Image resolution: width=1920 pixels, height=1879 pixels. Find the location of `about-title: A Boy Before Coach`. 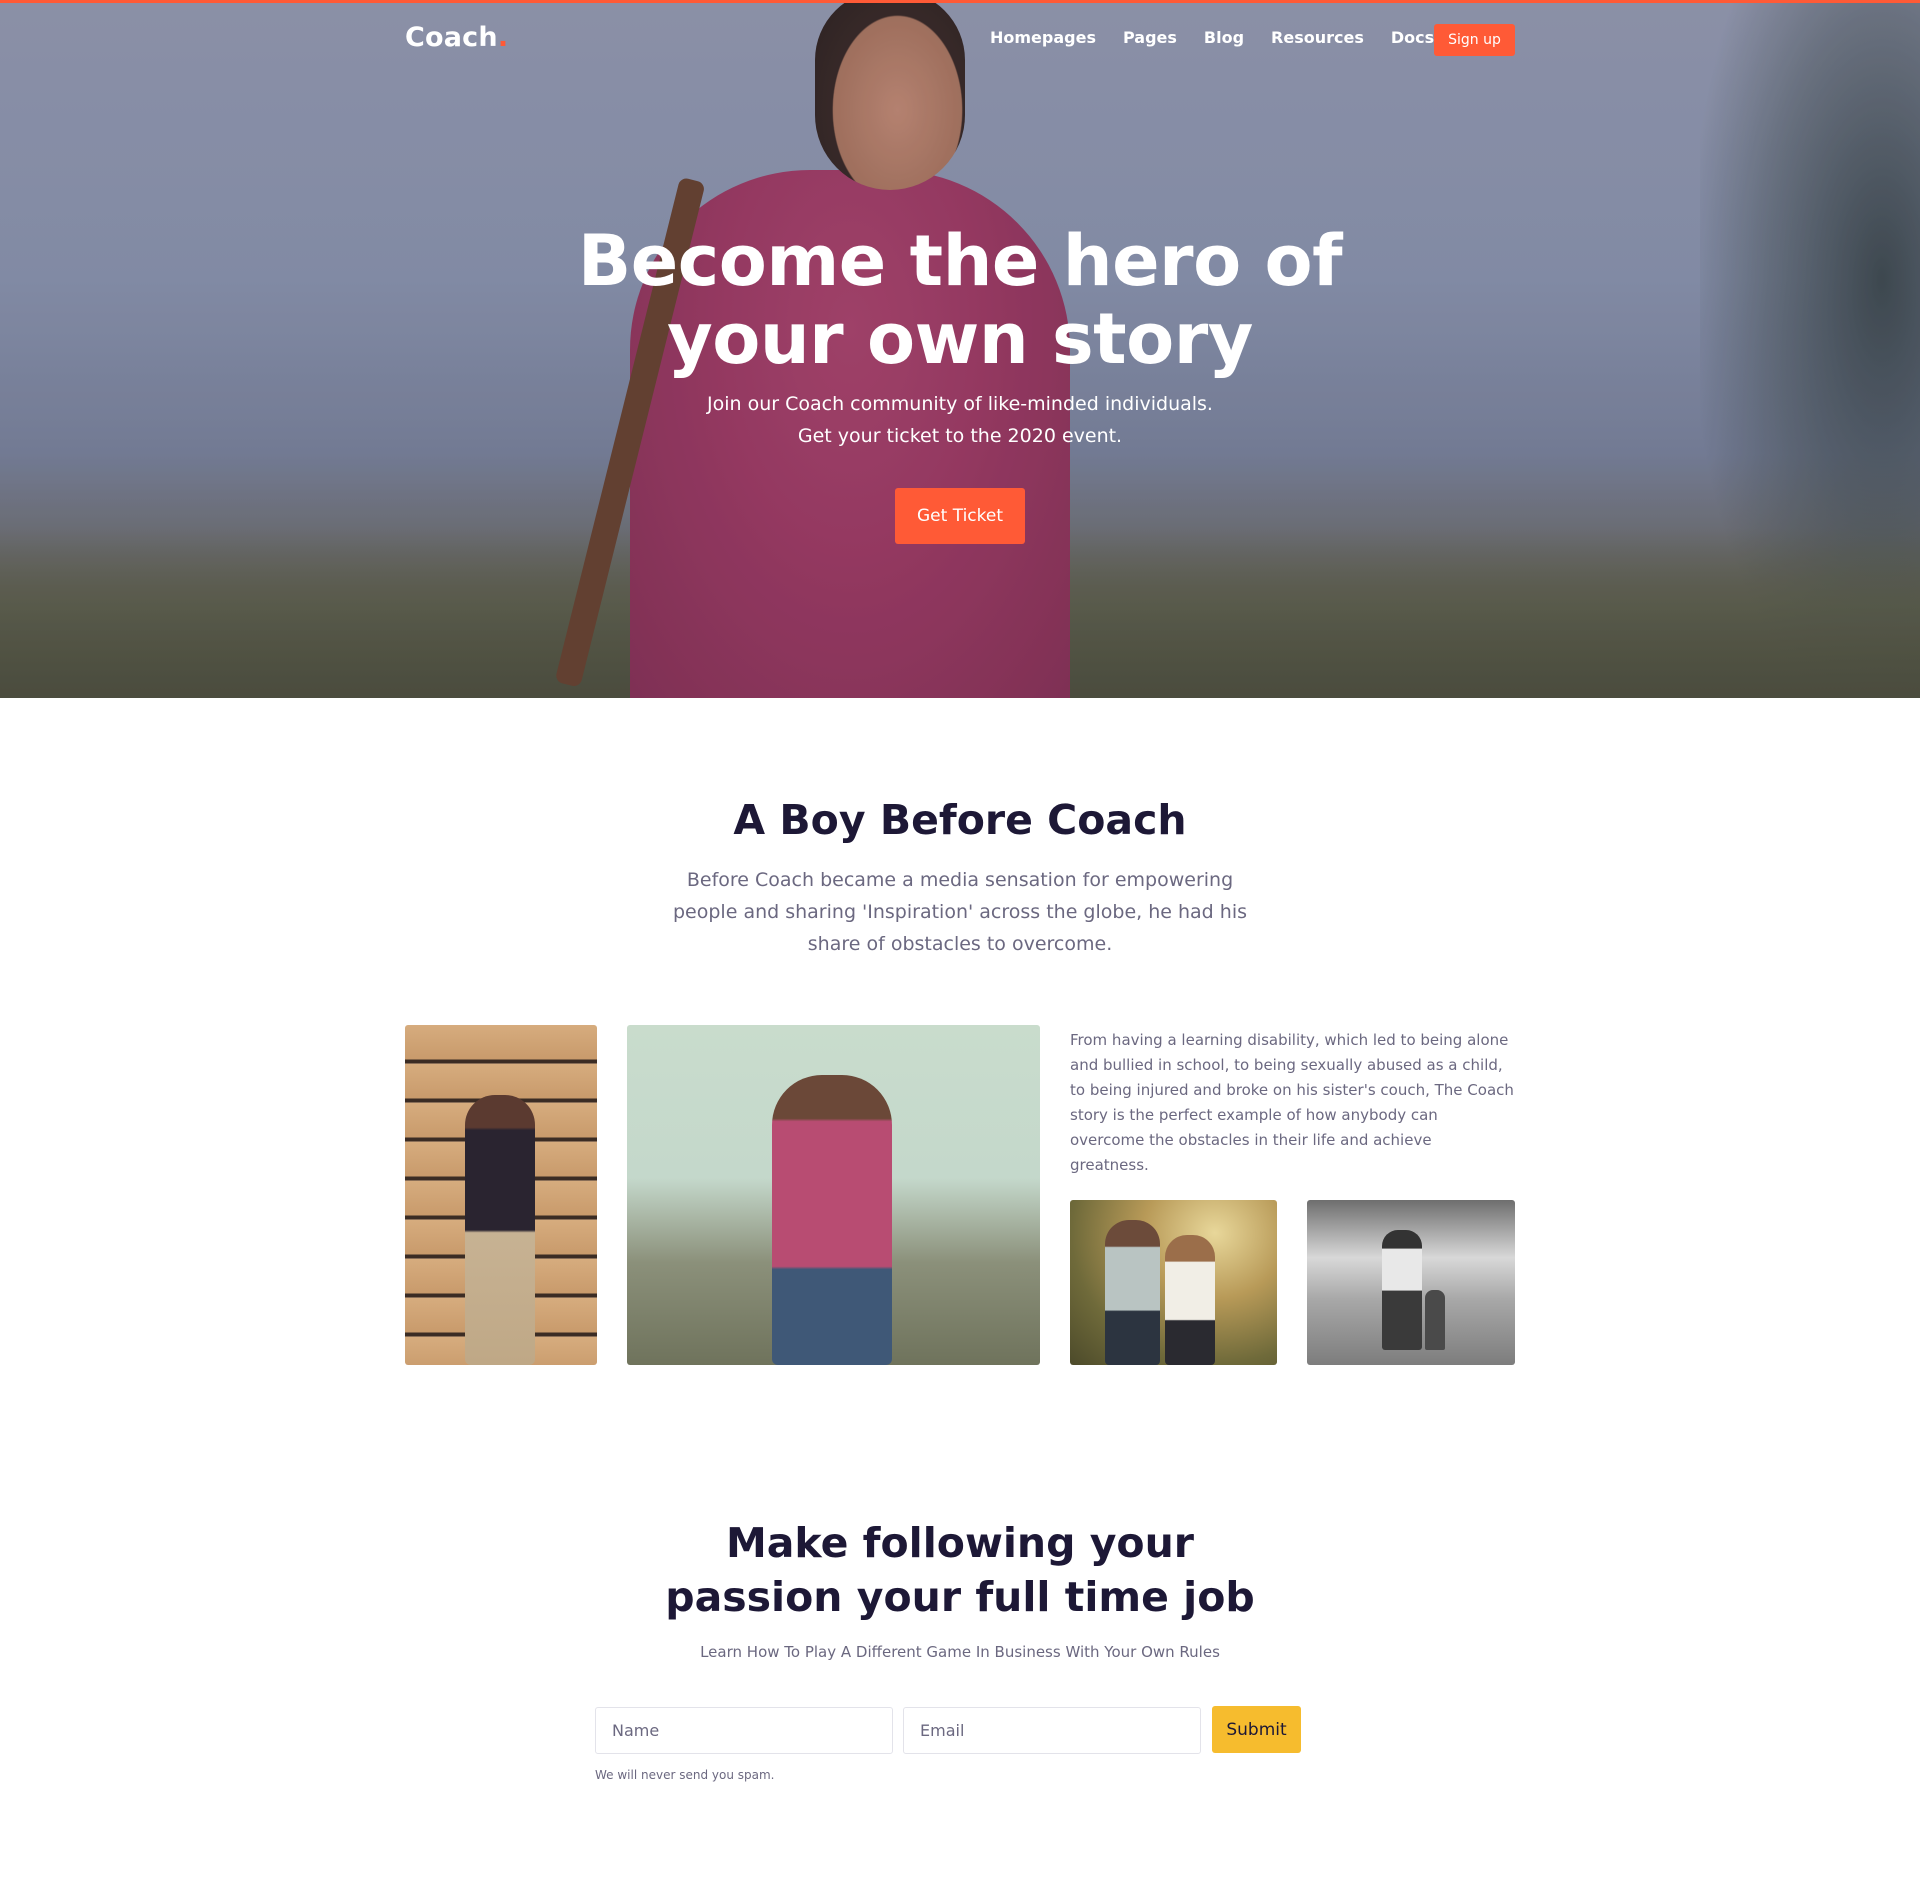

about-title: A Boy Before Coach is located at coordinates (960, 820).